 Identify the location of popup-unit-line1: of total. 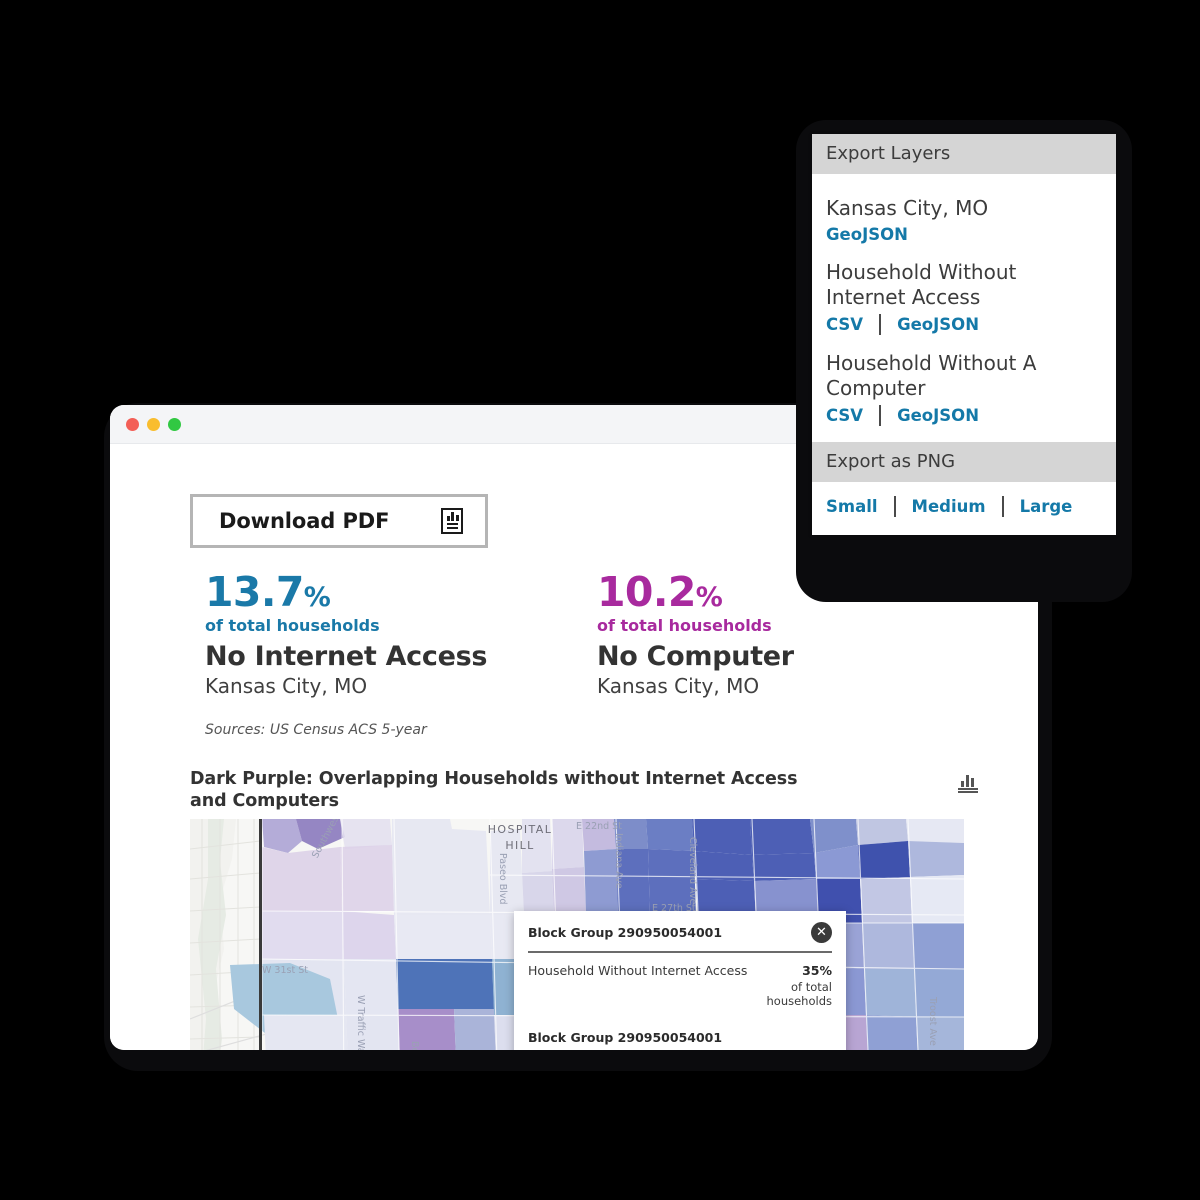
(811, 987).